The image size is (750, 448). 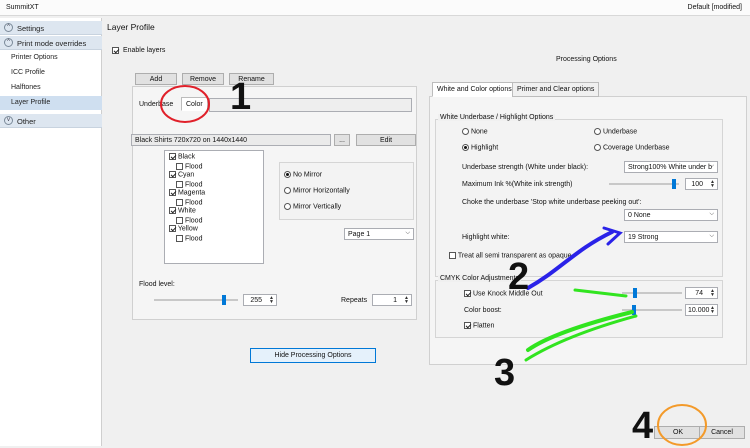 What do you see at coordinates (467, 293) in the screenshot?
I see `knockout-checkbox` at bounding box center [467, 293].